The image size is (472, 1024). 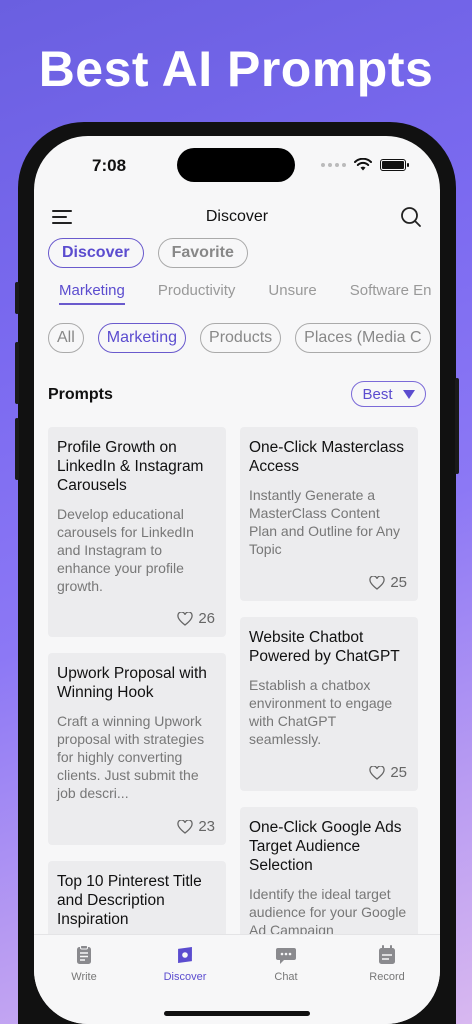 I want to click on sort-label: Best, so click(x=377, y=394).